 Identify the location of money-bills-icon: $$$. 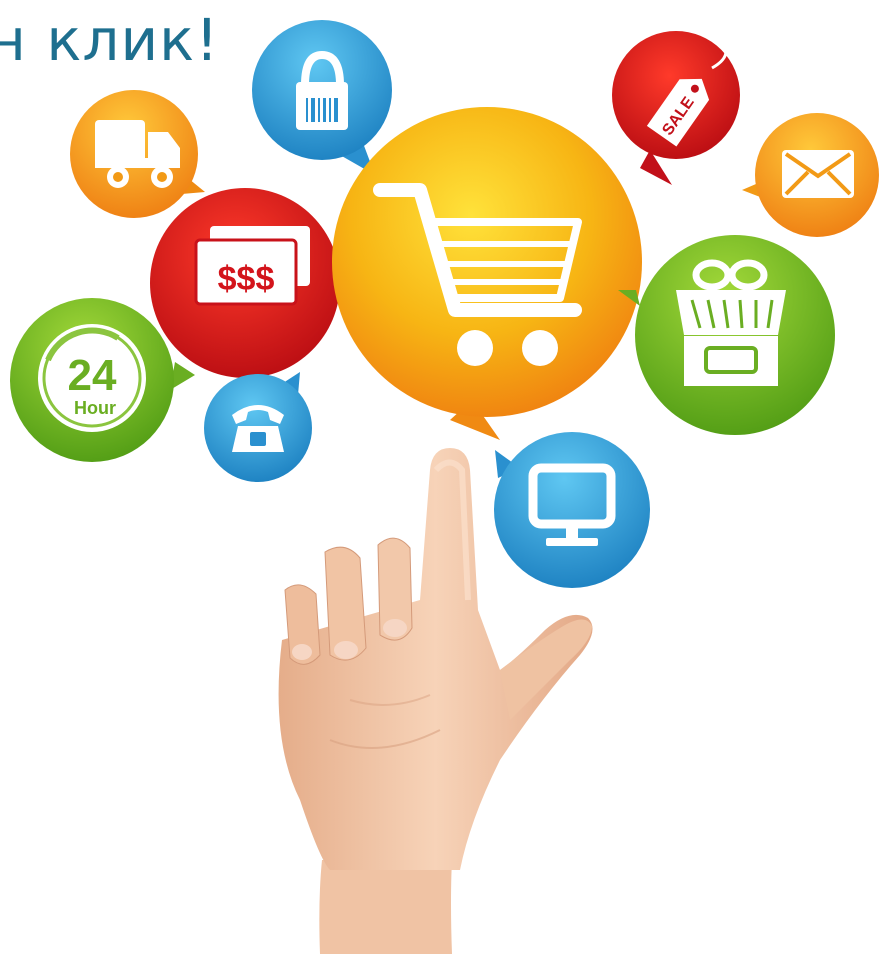
(252, 266).